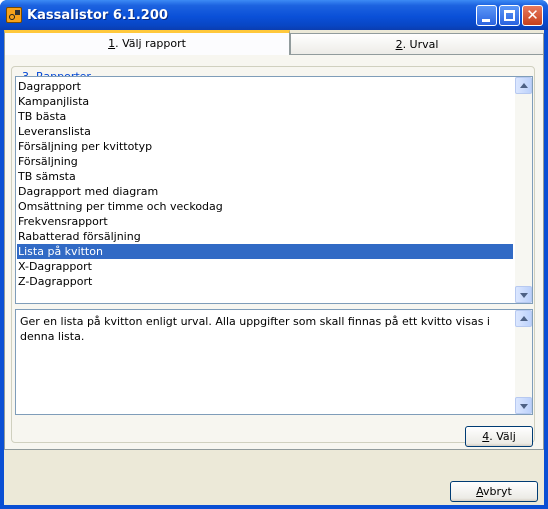 This screenshot has width=548, height=509. I want to click on report-list-item: Lista på kvitton, so click(265, 251).